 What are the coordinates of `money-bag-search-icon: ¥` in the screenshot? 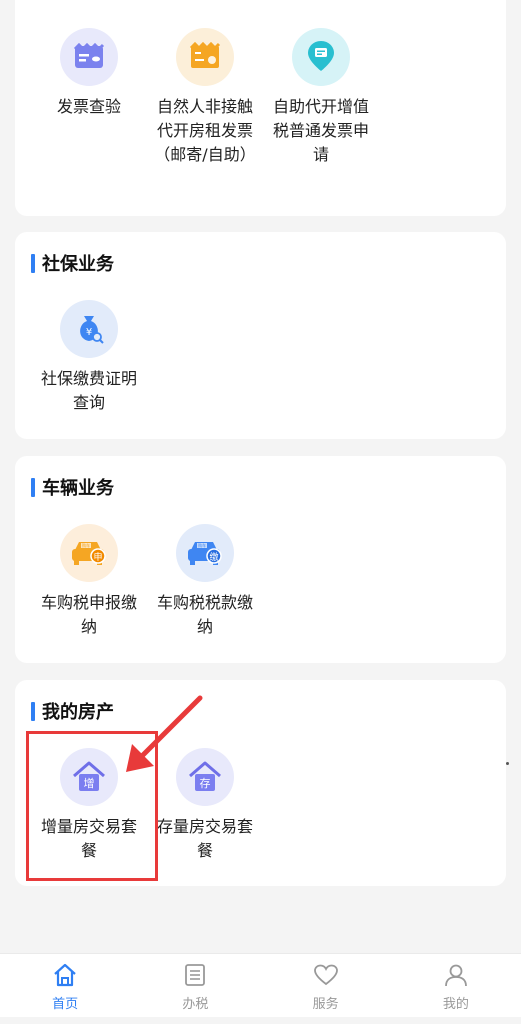 It's located at (89, 329).